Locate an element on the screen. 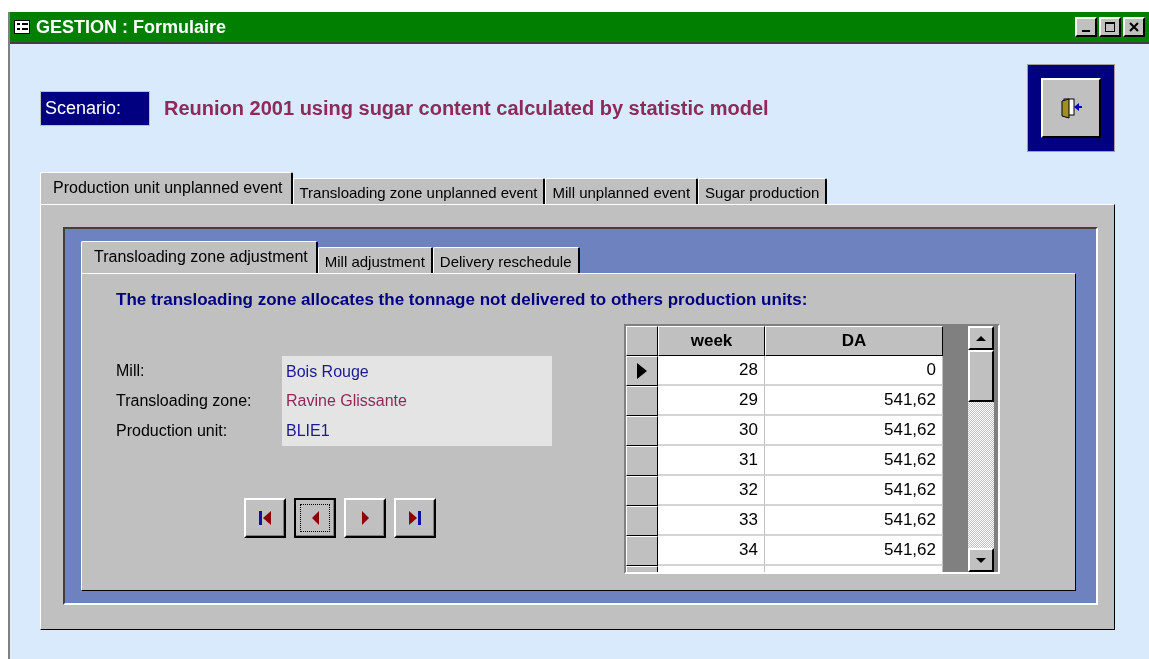 The width and height of the screenshot is (1149, 659). scenario-name: Reunion 2001 using sugar content calculated by statistic model is located at coordinates (467, 108).